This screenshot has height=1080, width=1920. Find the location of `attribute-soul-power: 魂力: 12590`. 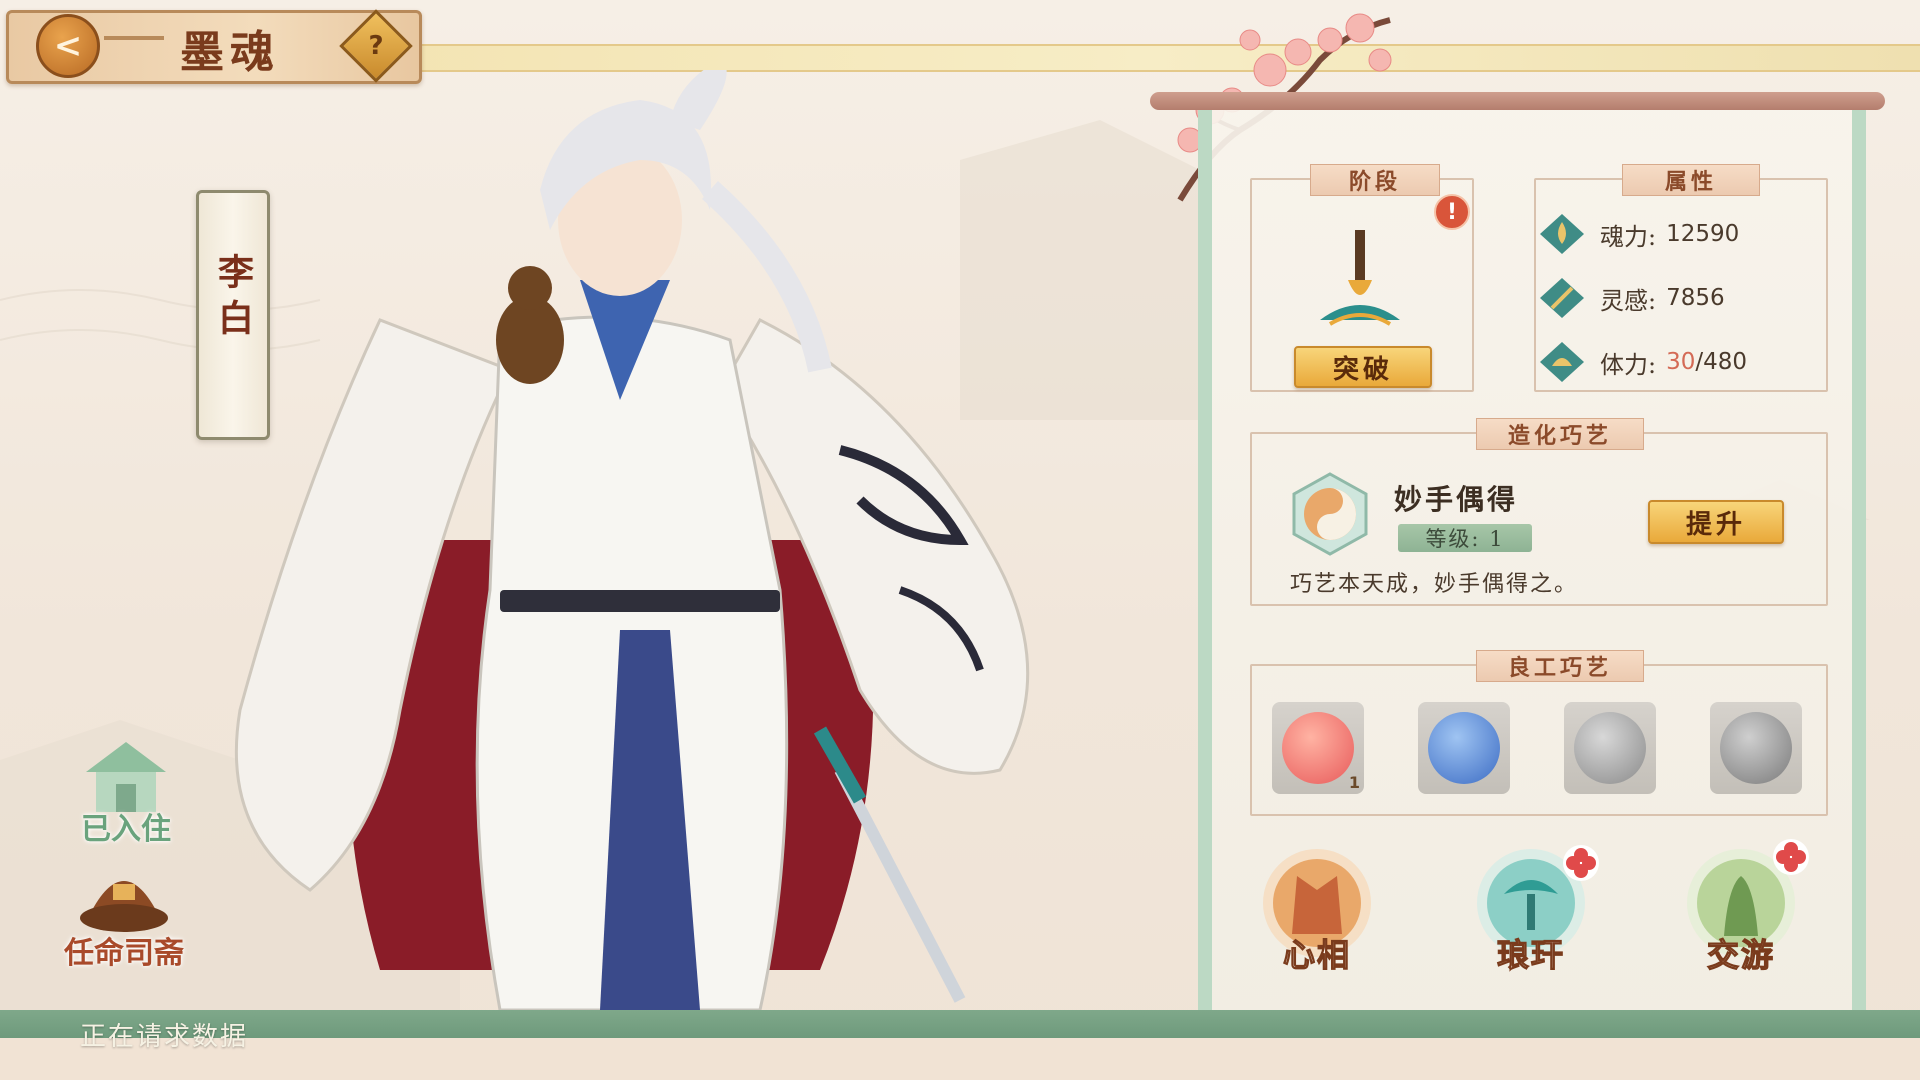

attribute-soul-power: 魂力: 12590 is located at coordinates (1638, 234).